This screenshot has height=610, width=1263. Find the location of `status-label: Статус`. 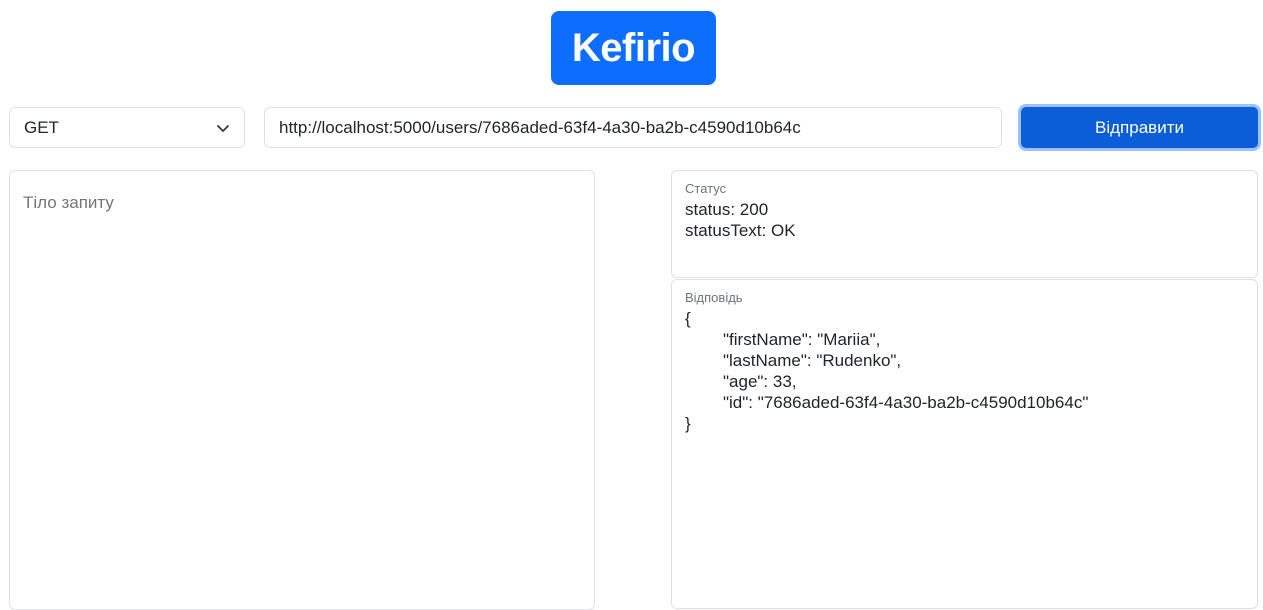

status-label: Статус is located at coordinates (706, 188).